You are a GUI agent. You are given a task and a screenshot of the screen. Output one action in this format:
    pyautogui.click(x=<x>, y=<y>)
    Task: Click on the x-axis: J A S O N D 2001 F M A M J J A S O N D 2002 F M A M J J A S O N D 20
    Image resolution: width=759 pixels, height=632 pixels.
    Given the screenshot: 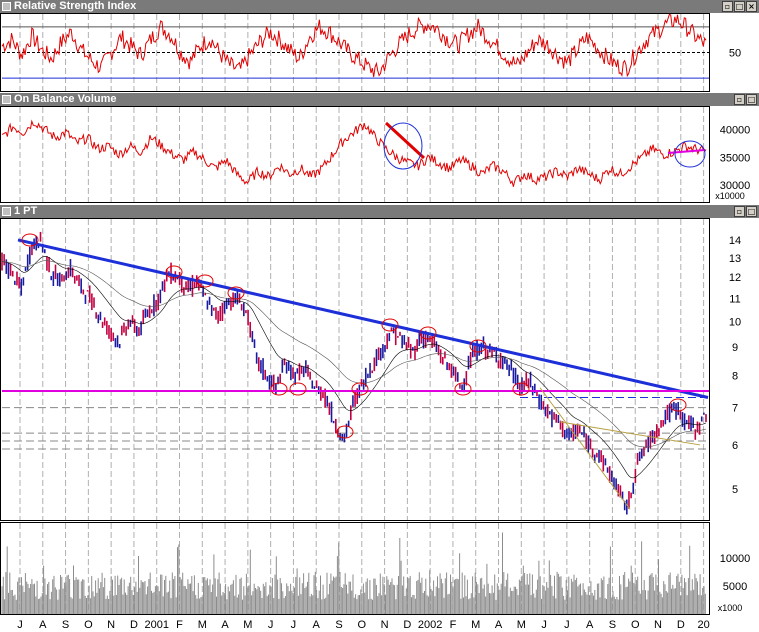 What is the action you would take?
    pyautogui.click(x=363, y=625)
    